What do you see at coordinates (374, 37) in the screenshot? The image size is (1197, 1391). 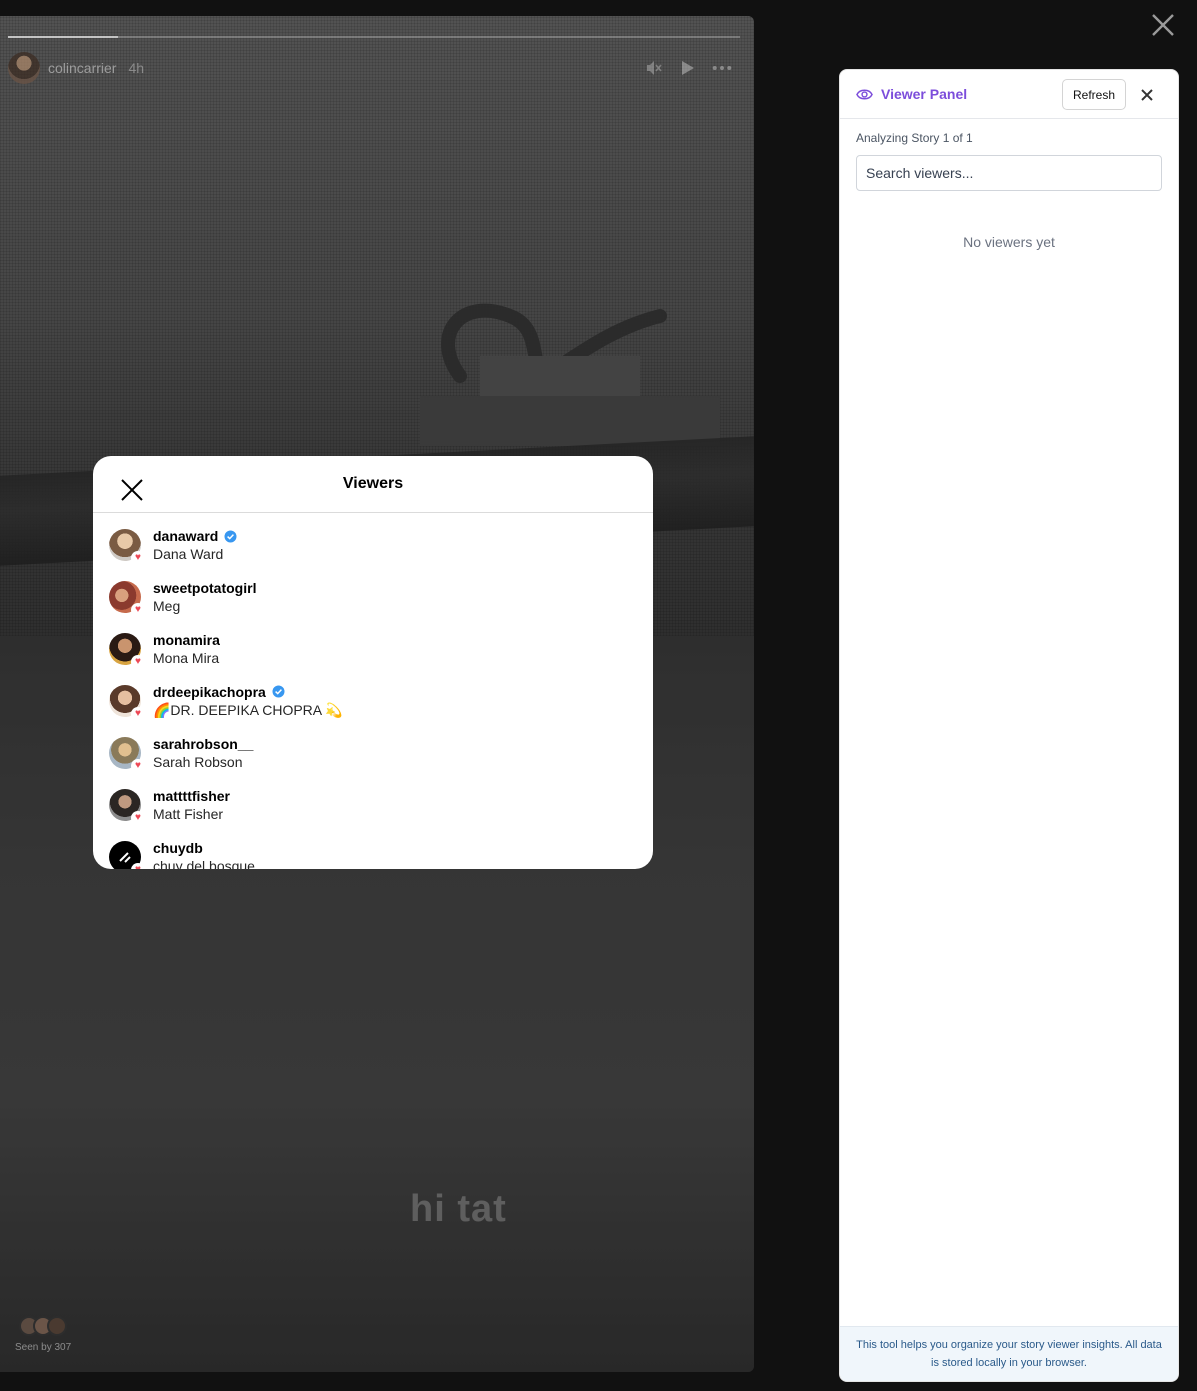 I see `story-progress-bar` at bounding box center [374, 37].